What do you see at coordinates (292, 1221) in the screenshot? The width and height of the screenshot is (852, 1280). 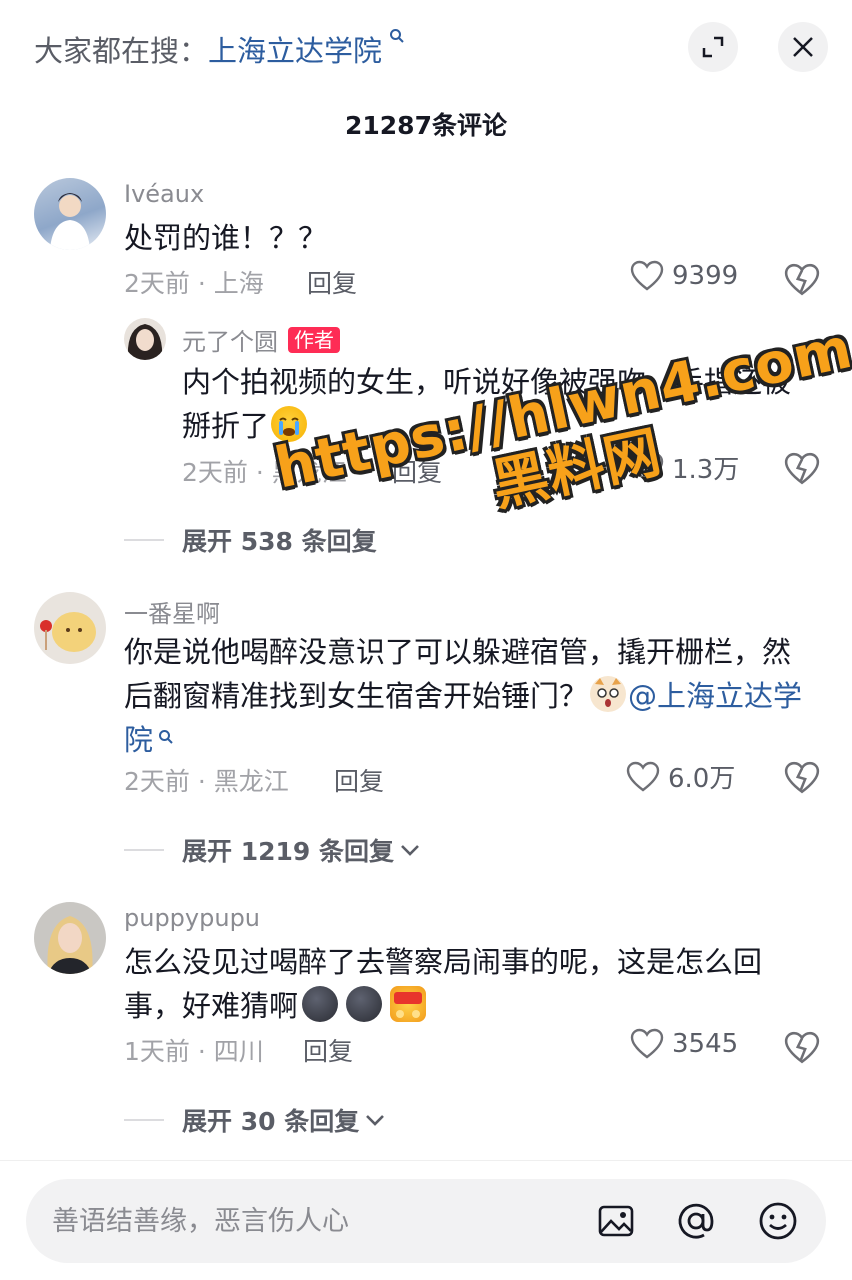 I see `comment-input` at bounding box center [292, 1221].